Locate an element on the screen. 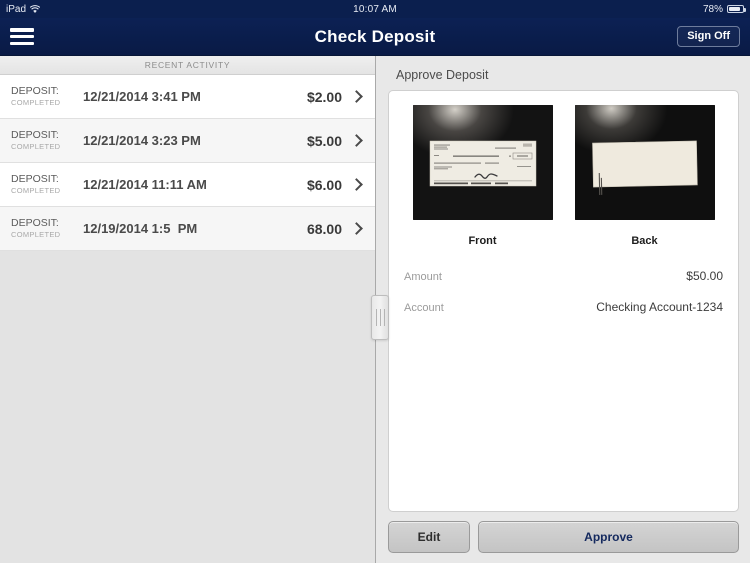 This screenshot has width=750, height=563. account-field: Account Checking Account-1234 is located at coordinates (563, 307).